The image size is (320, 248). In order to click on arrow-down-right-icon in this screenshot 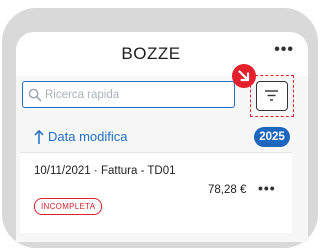, I will do `click(244, 76)`.